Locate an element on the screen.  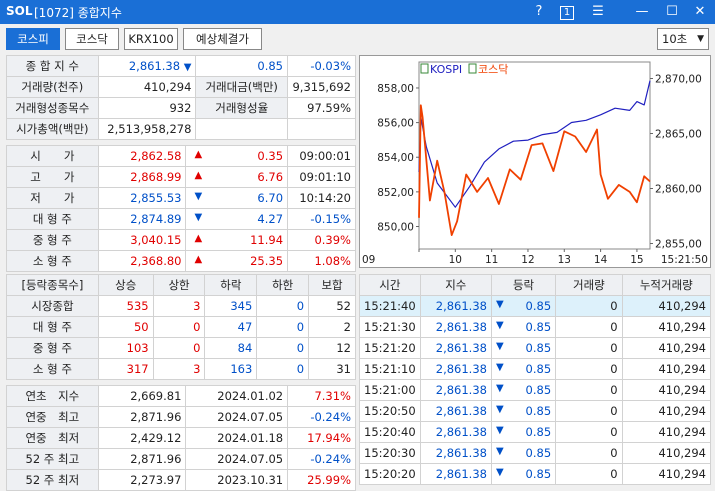
minimize-icon: — is located at coordinates (642, 12).